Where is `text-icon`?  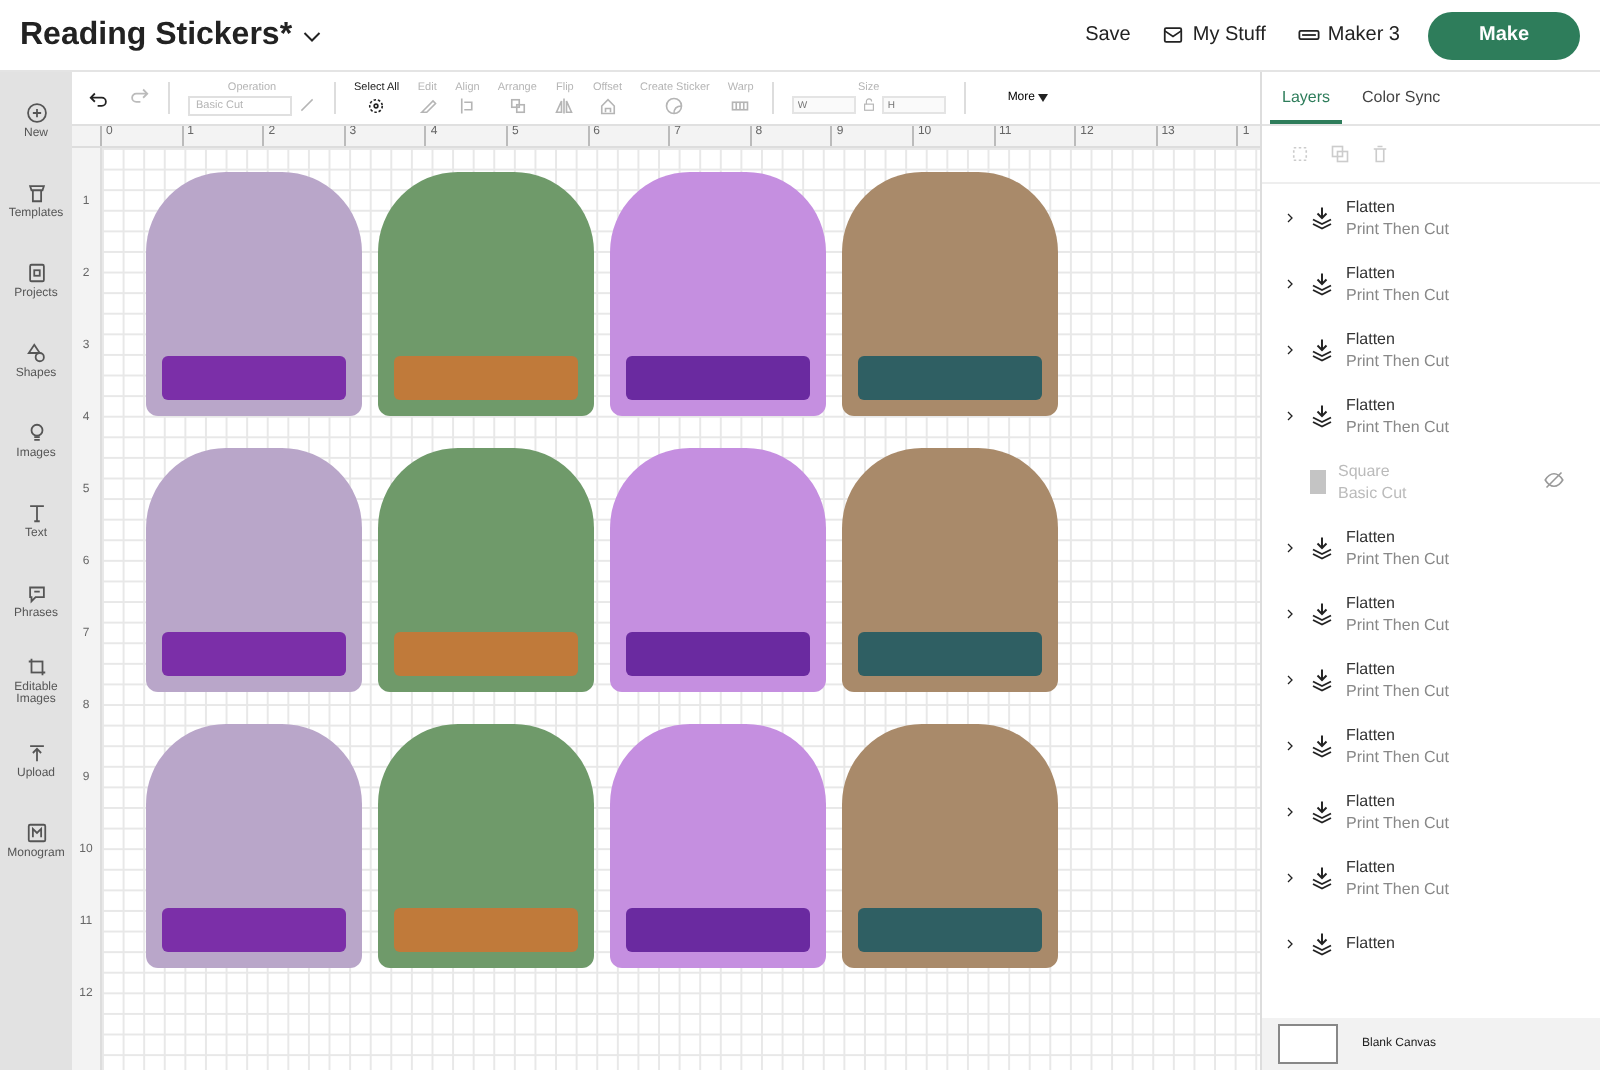 text-icon is located at coordinates (36, 512).